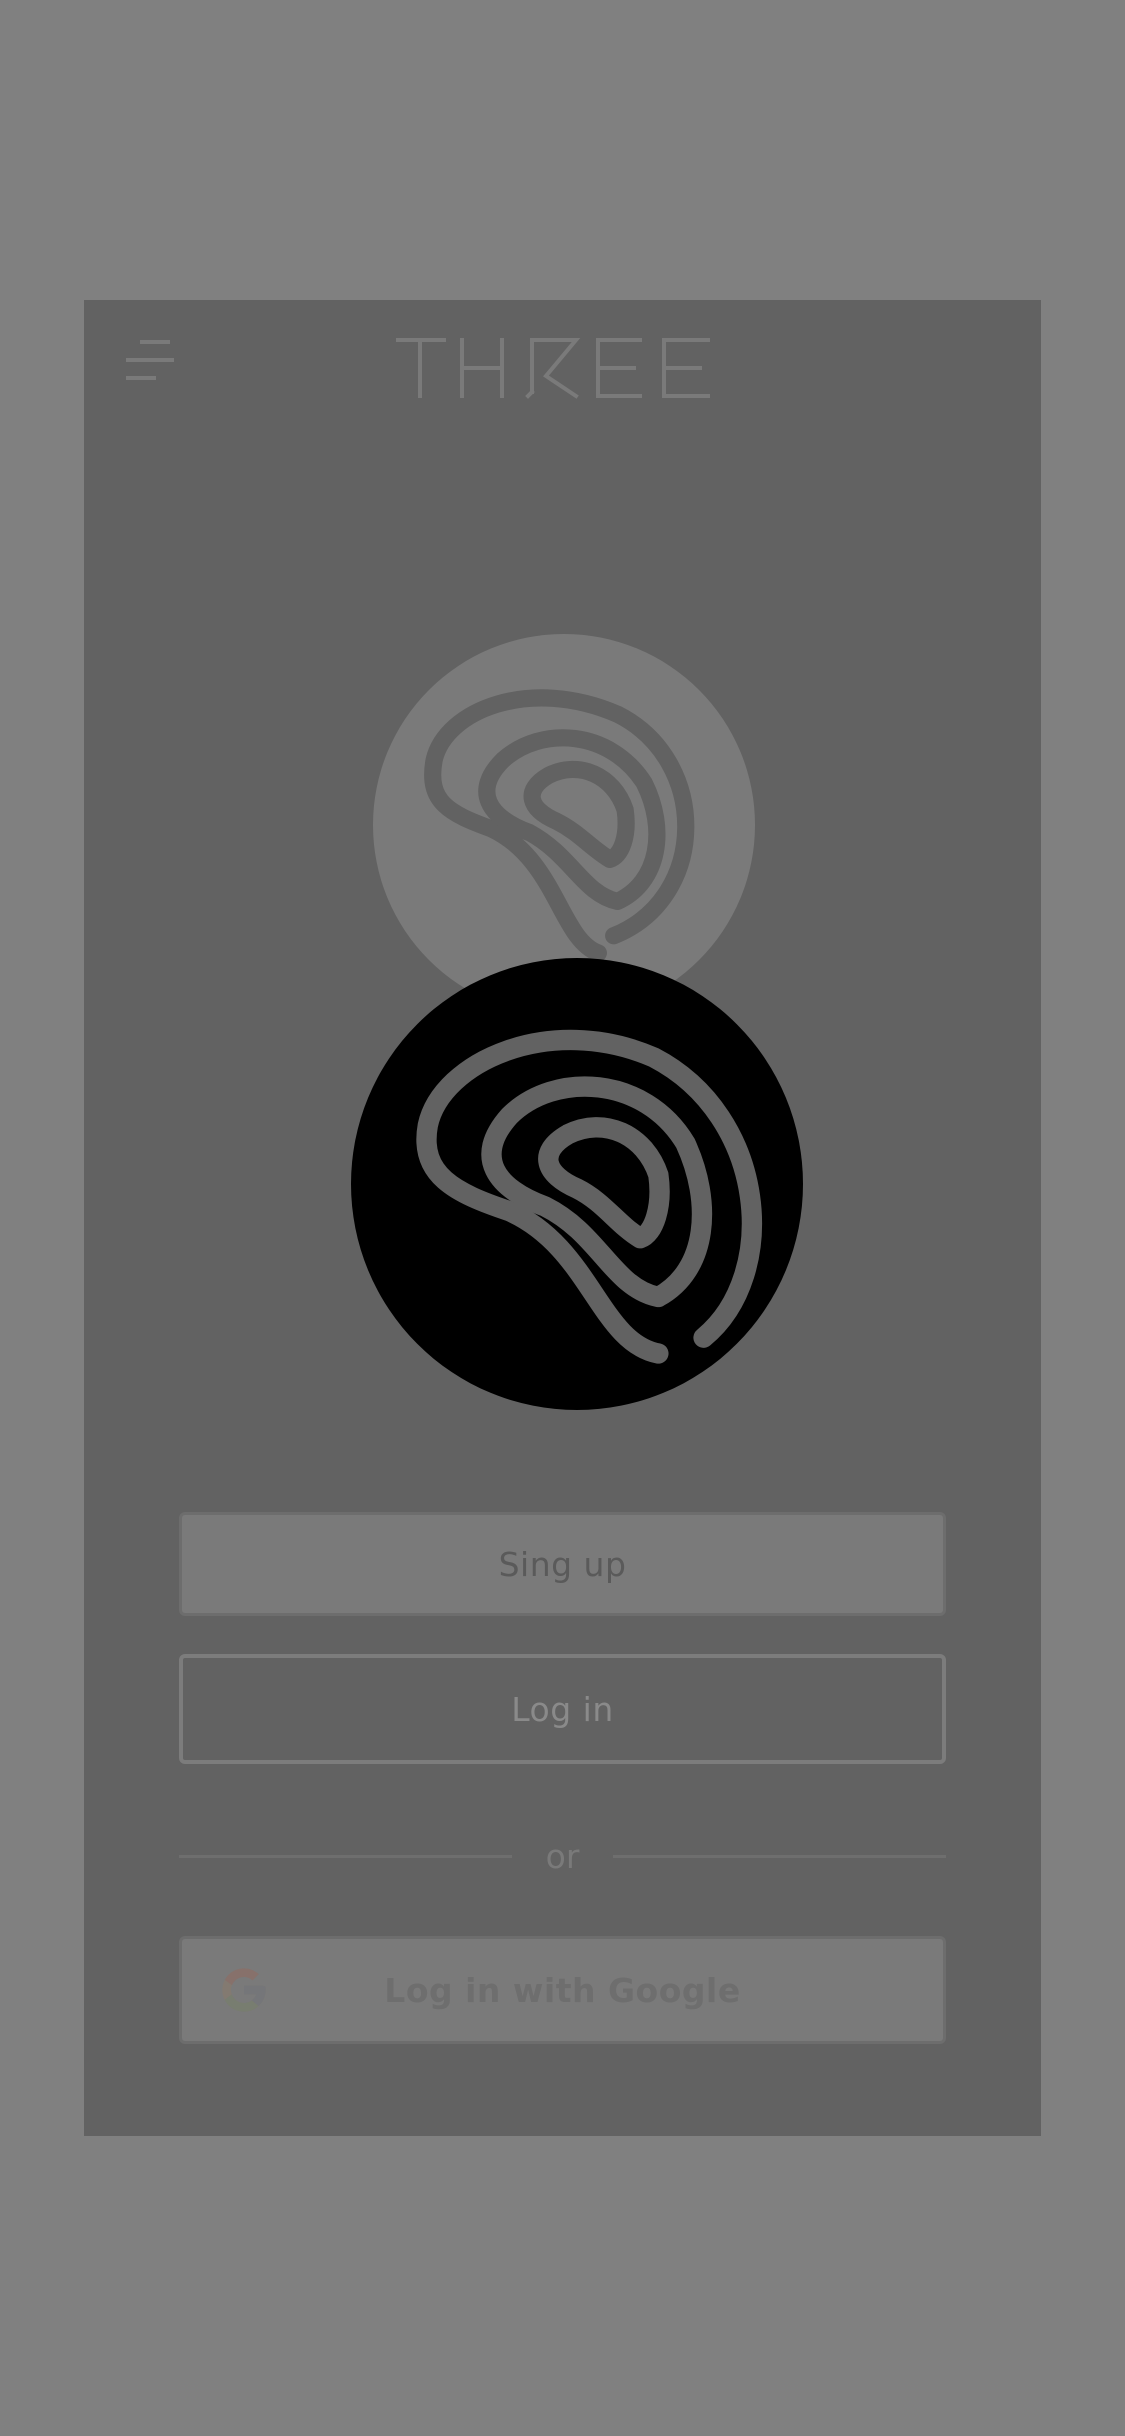 This screenshot has width=1125, height=2436. I want to click on signup-button: Sing up, so click(562, 1564).